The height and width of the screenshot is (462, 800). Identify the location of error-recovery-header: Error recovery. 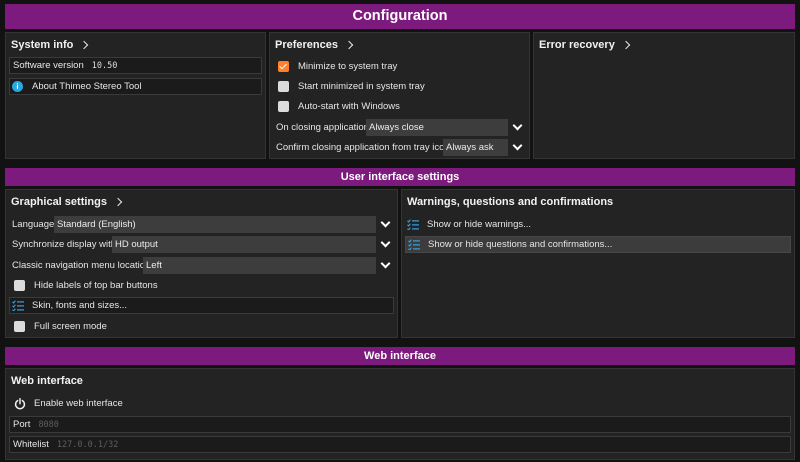
(585, 45).